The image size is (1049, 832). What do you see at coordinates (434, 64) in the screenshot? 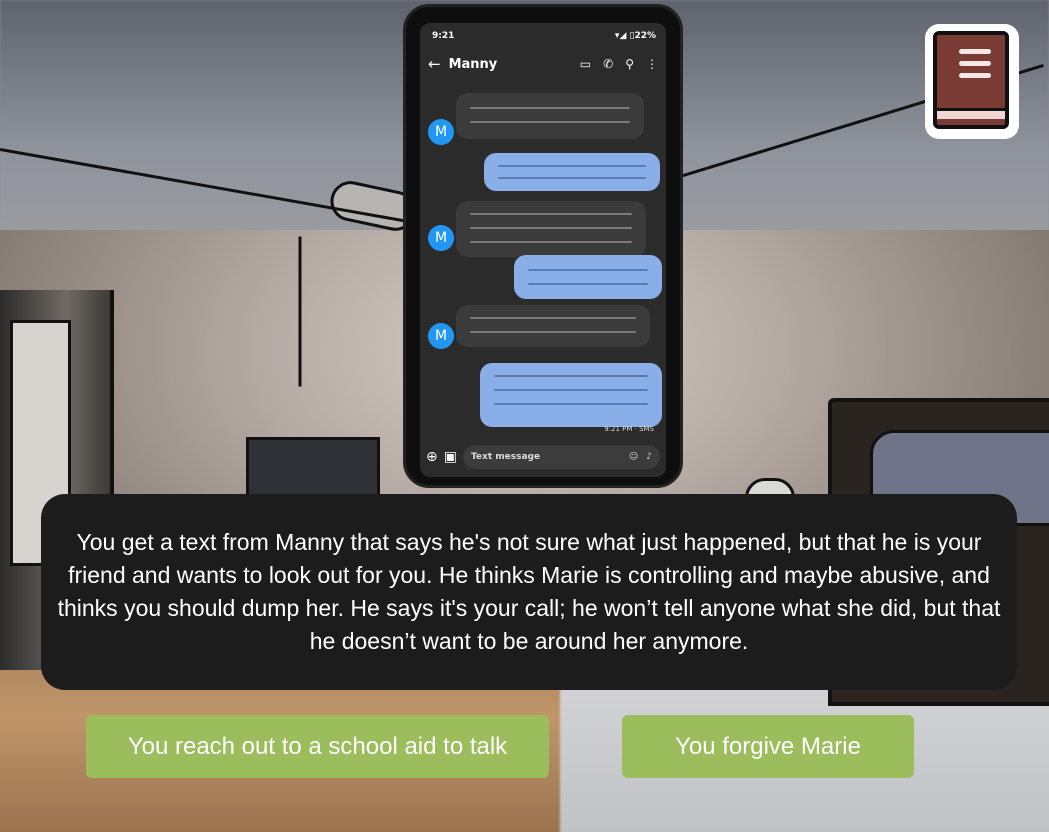
I see `back-arrow-icon: ←` at bounding box center [434, 64].